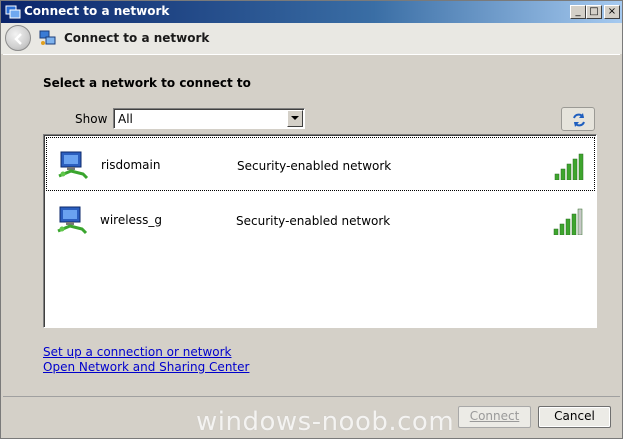 Image resolution: width=623 pixels, height=439 pixels. What do you see at coordinates (574, 417) in the screenshot?
I see `cancel-button: Cancel` at bounding box center [574, 417].